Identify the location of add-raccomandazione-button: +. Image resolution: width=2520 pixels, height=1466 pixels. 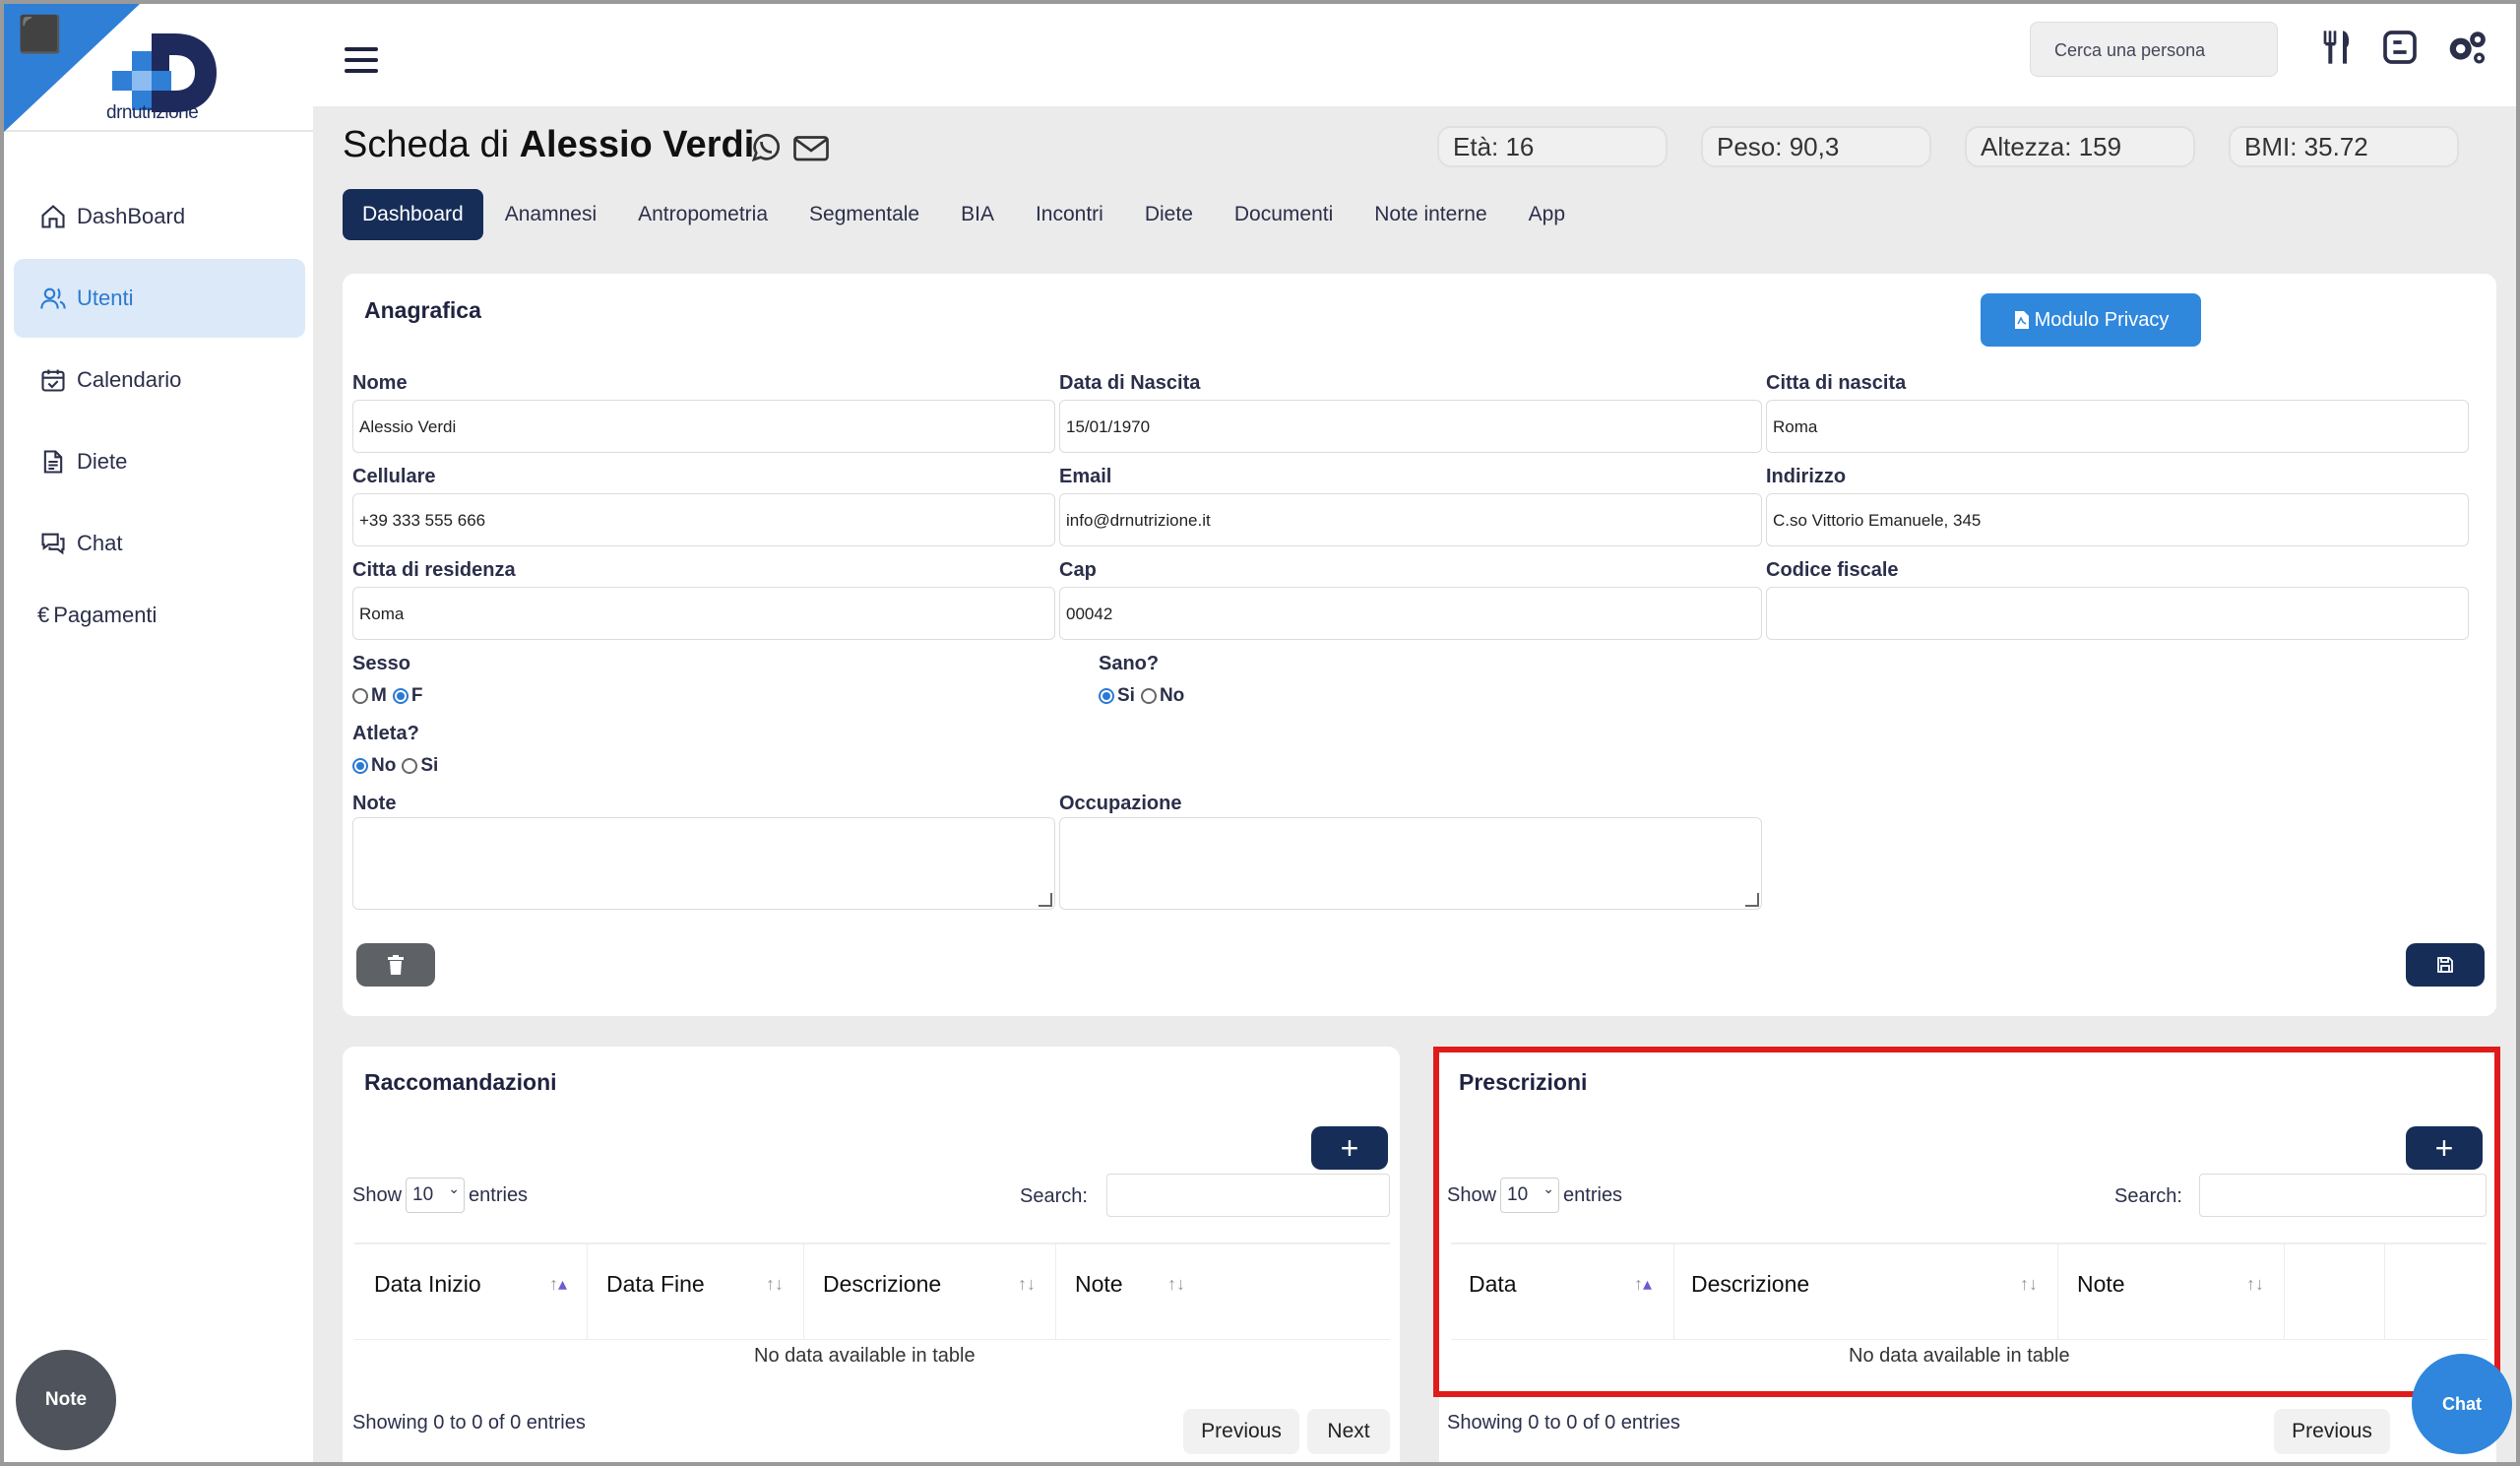
(1349, 1148).